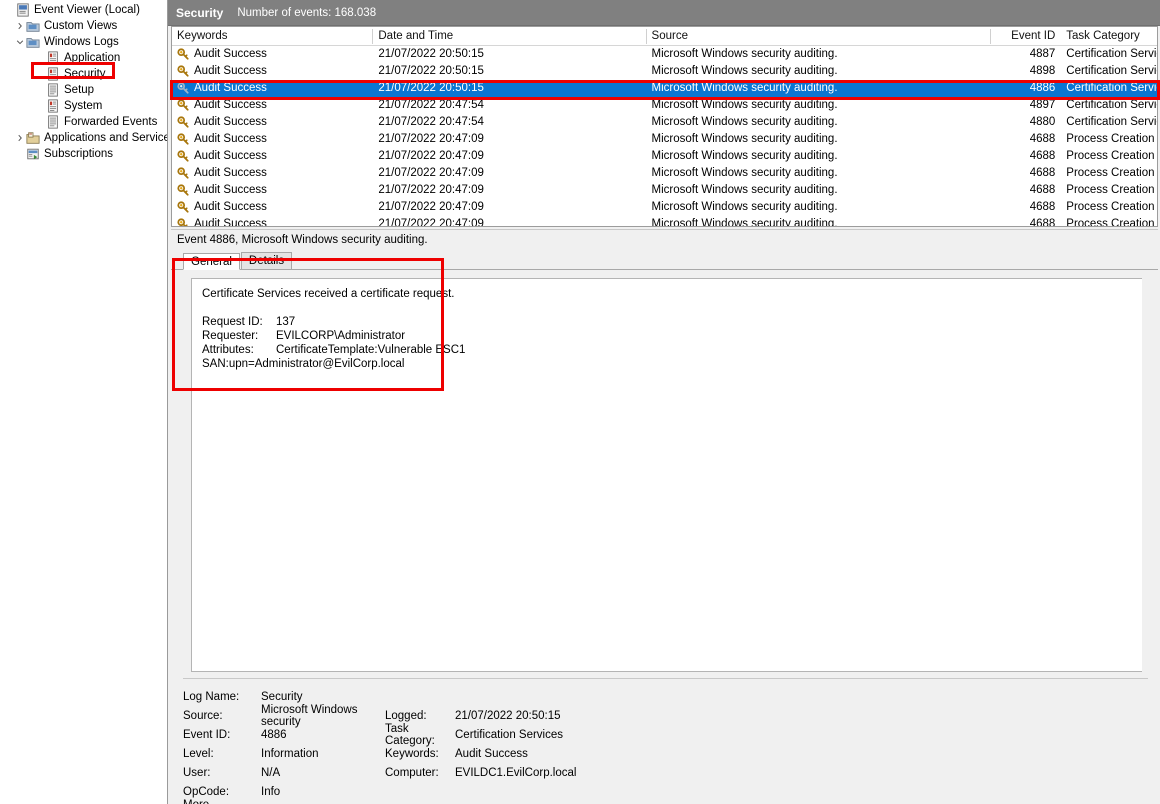 Image resolution: width=1160 pixels, height=804 pixels. What do you see at coordinates (274, 734) in the screenshot?
I see `metadata-value: 4886` at bounding box center [274, 734].